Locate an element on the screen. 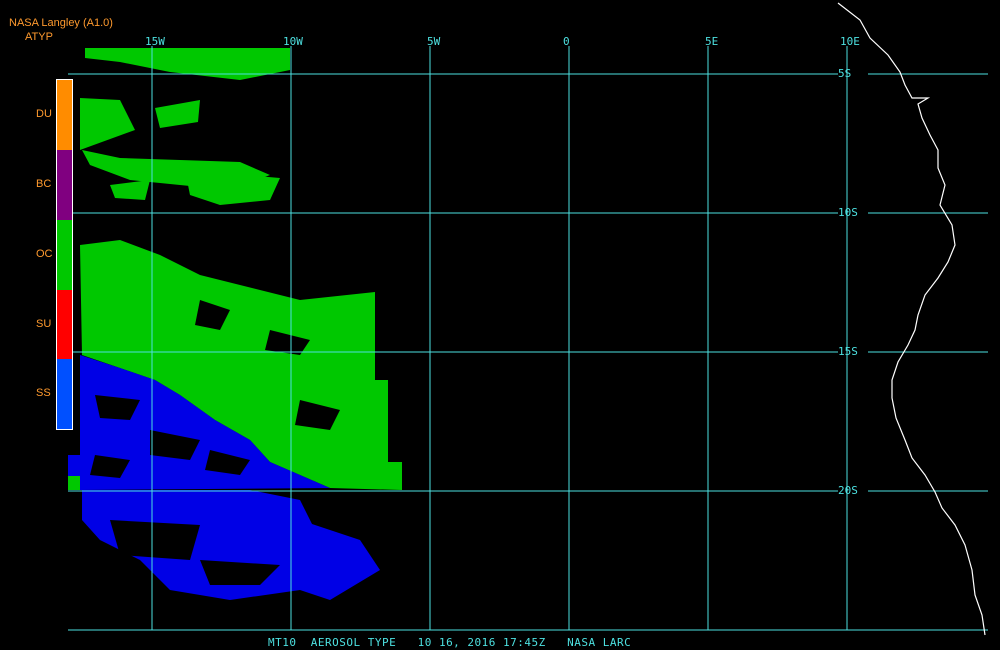 The height and width of the screenshot is (650, 1000). aerosol-type-legend is located at coordinates (64, 254).